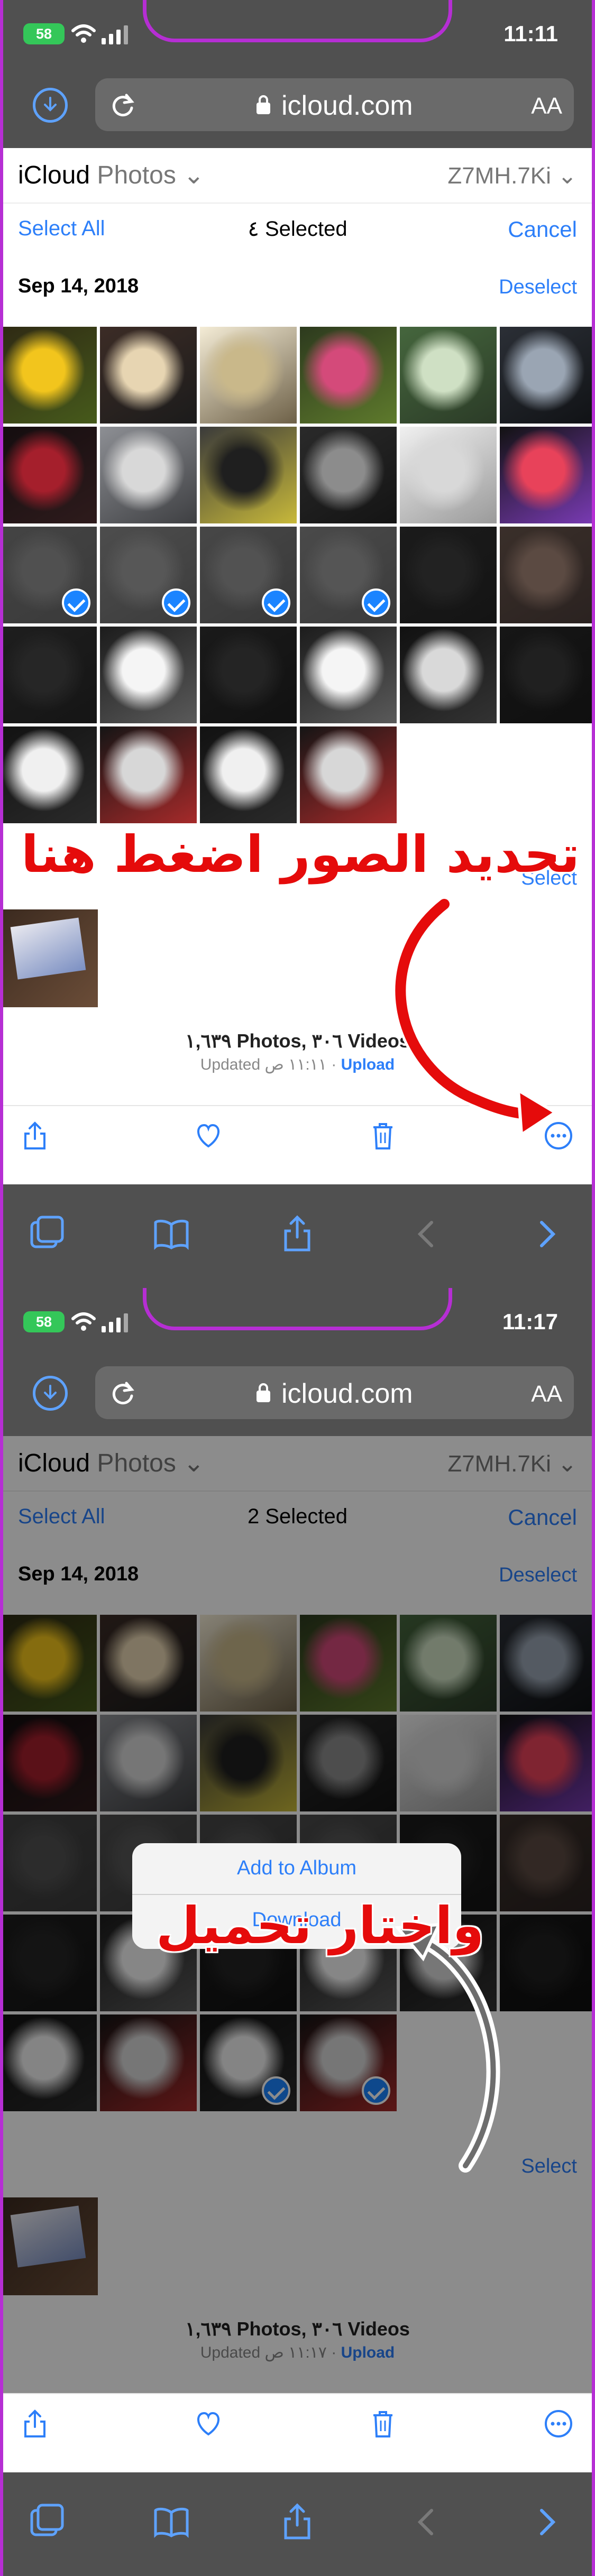  I want to click on cancel-button: Cancel, so click(542, 229).